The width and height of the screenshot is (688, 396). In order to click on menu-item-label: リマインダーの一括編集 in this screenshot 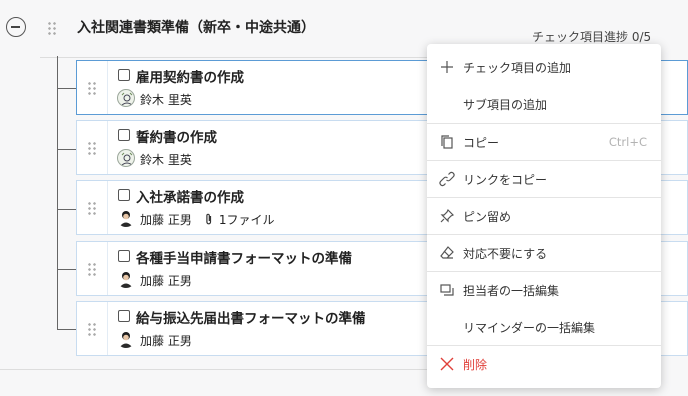, I will do `click(529, 328)`.